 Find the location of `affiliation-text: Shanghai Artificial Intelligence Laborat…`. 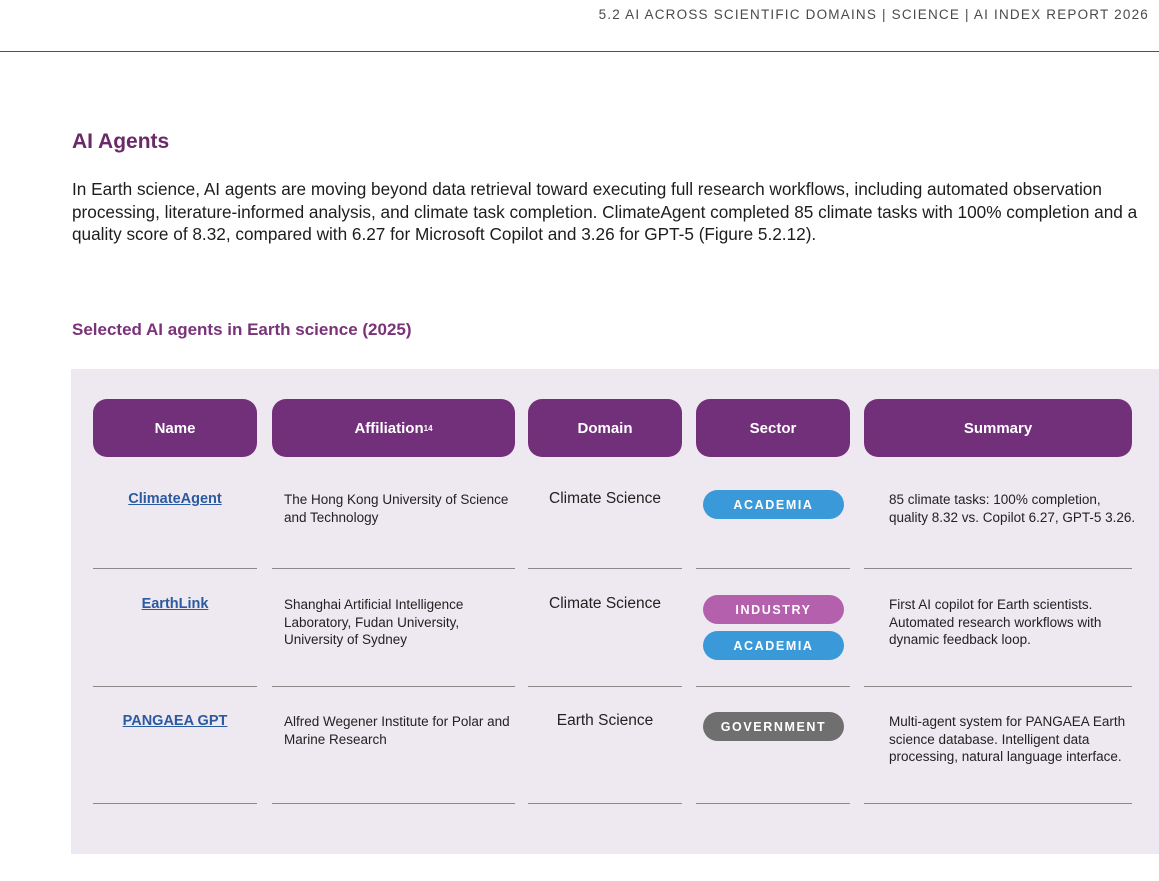

affiliation-text: Shanghai Artificial Intelligence Laborat… is located at coordinates (374, 622).